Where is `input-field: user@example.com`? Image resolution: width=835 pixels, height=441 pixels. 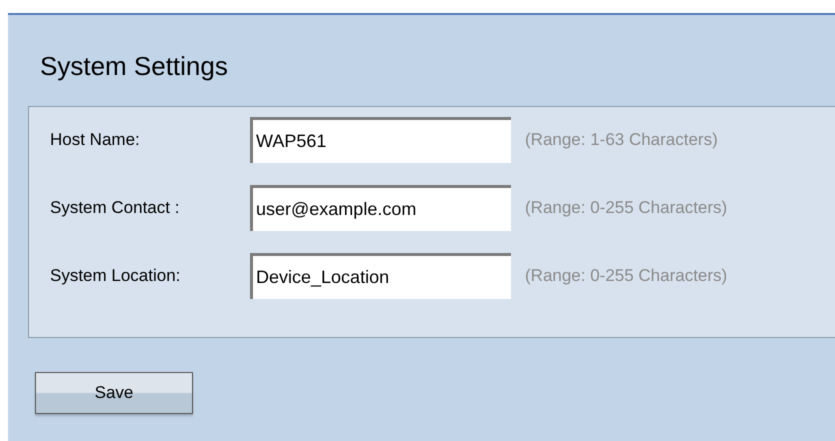 input-field: user@example.com is located at coordinates (380, 208).